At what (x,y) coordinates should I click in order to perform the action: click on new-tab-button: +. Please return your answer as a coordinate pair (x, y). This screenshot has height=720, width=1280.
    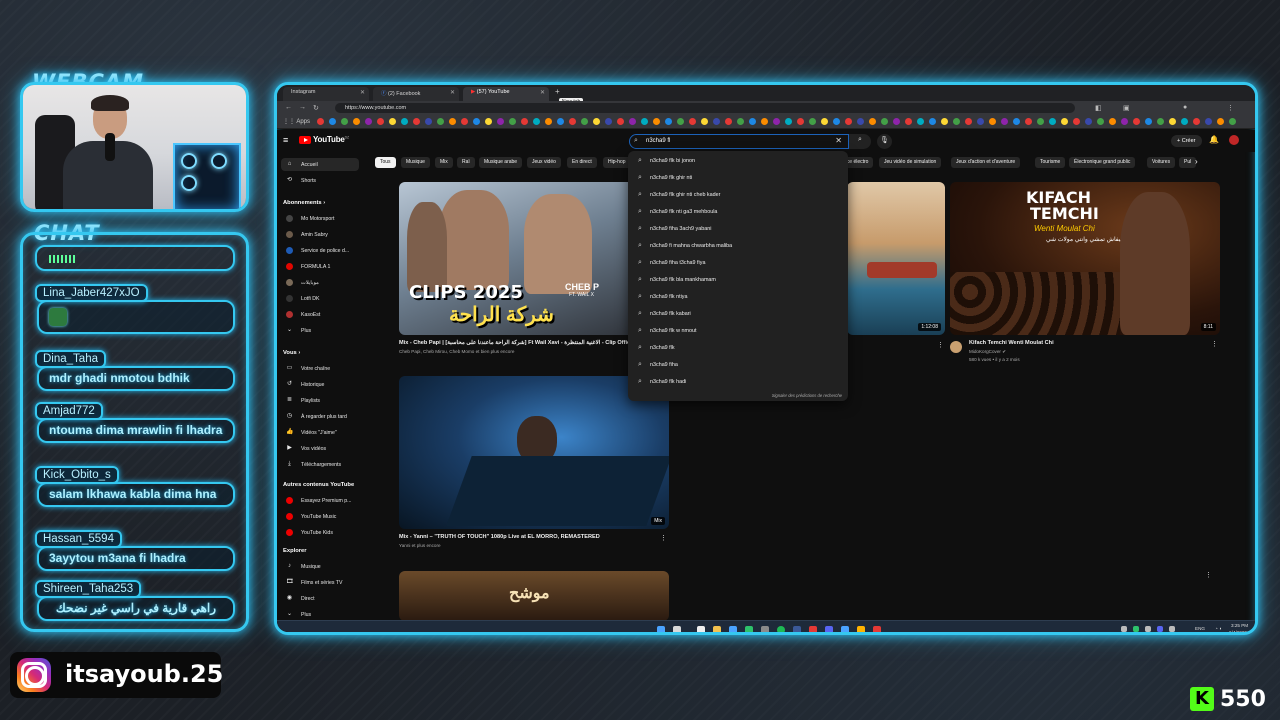
    Looking at the image, I should click on (557, 91).